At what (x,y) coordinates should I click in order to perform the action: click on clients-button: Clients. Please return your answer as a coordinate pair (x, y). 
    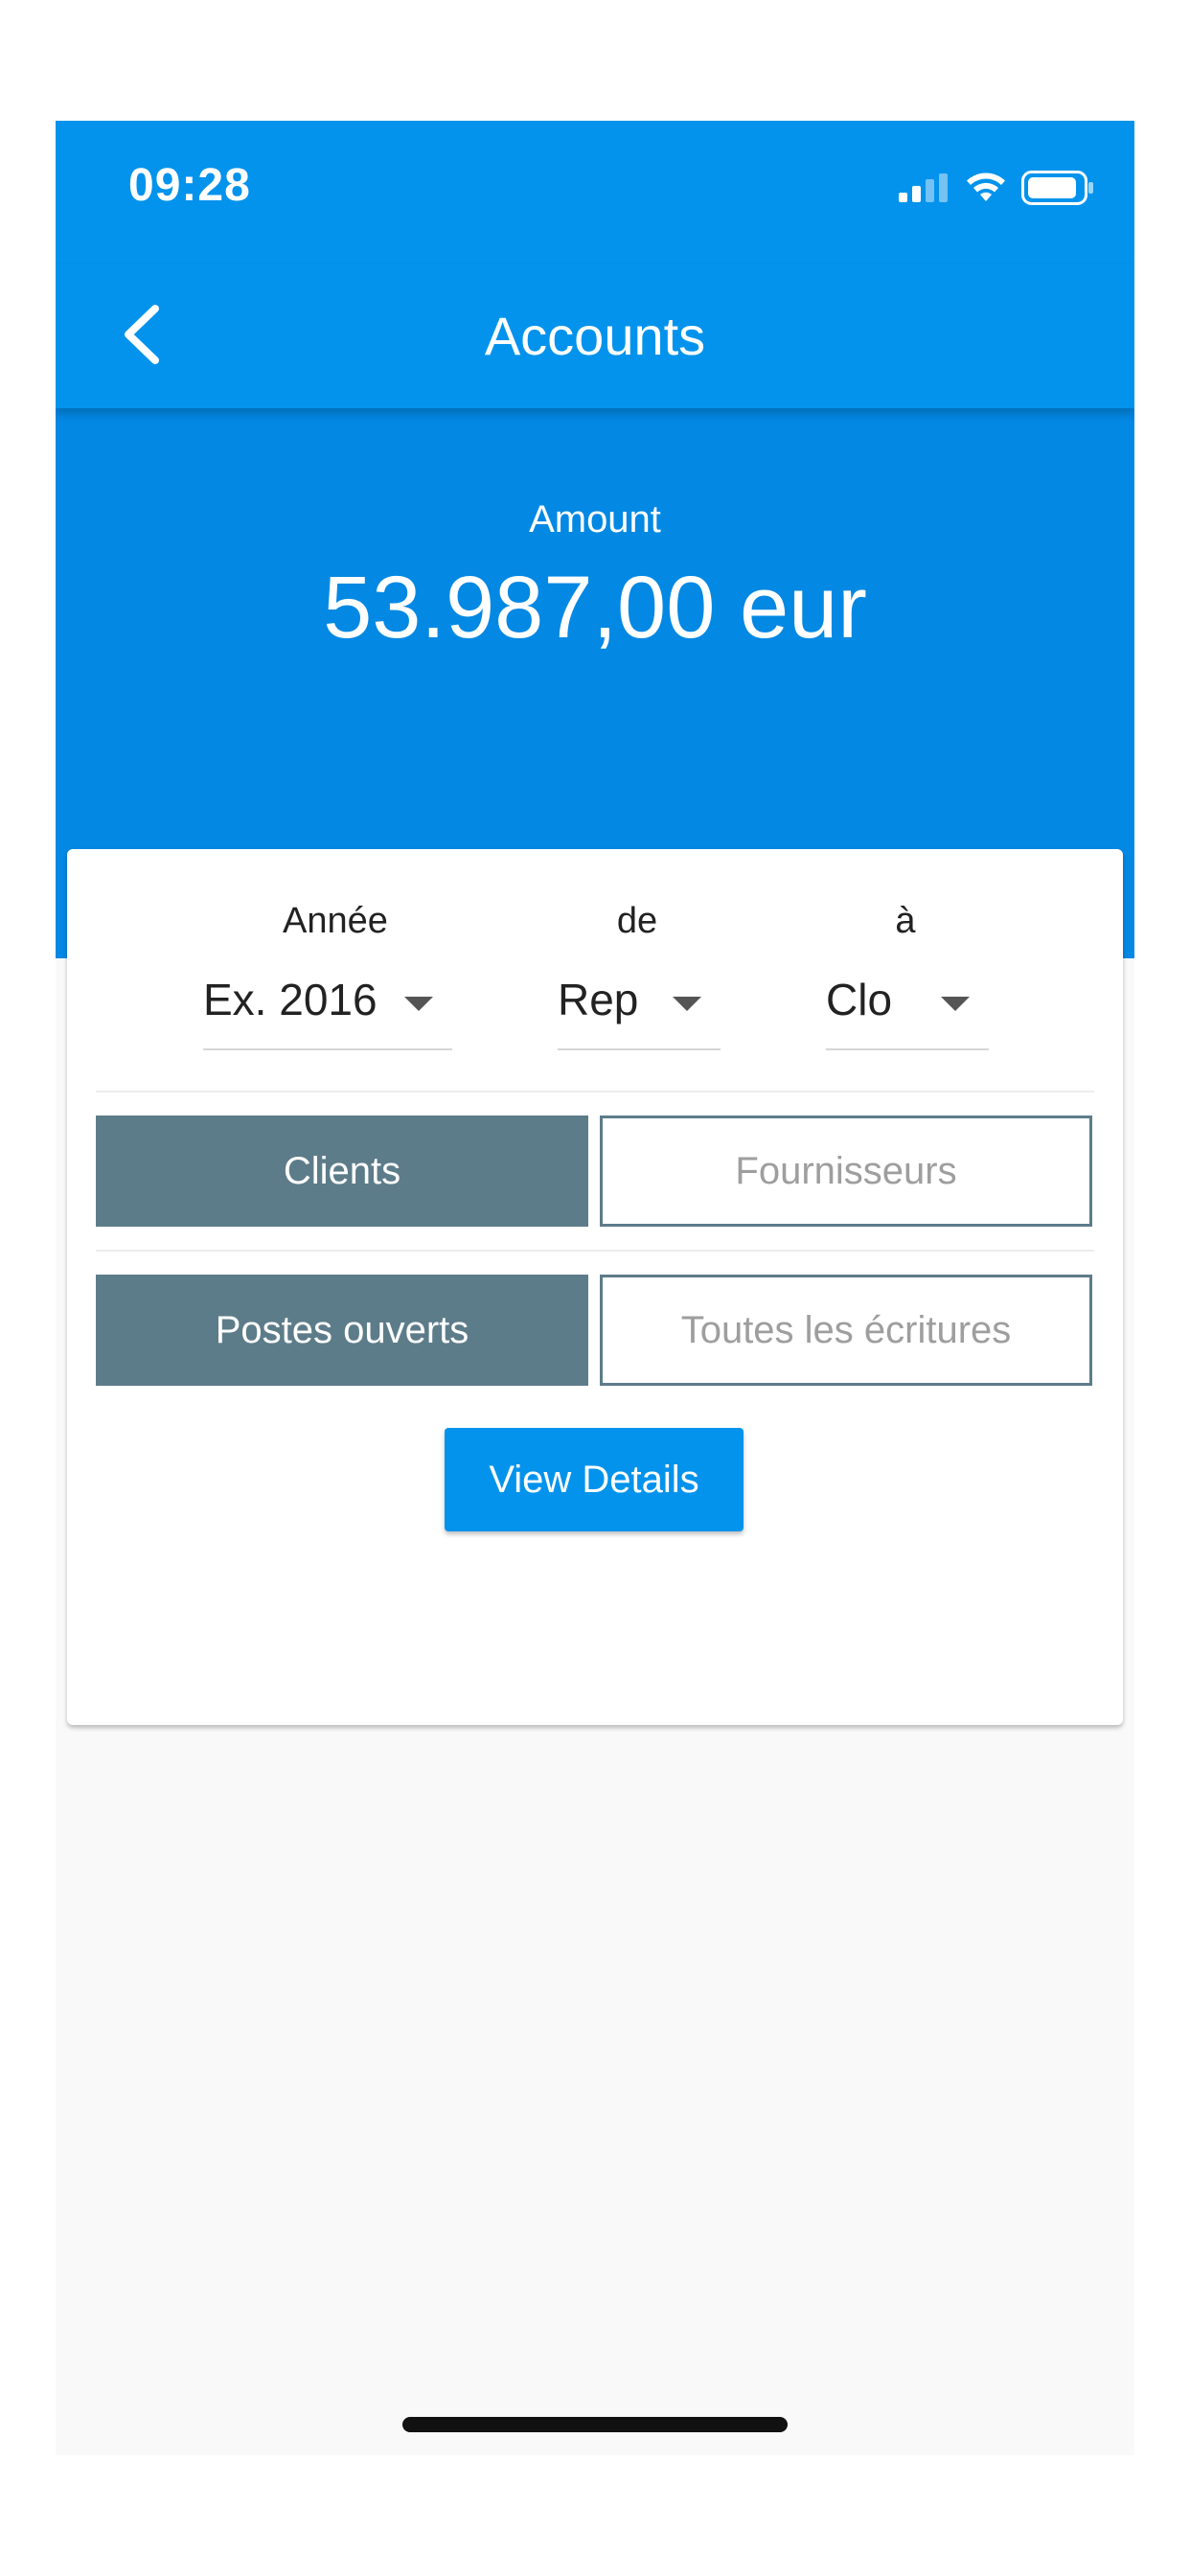
    Looking at the image, I should click on (342, 1171).